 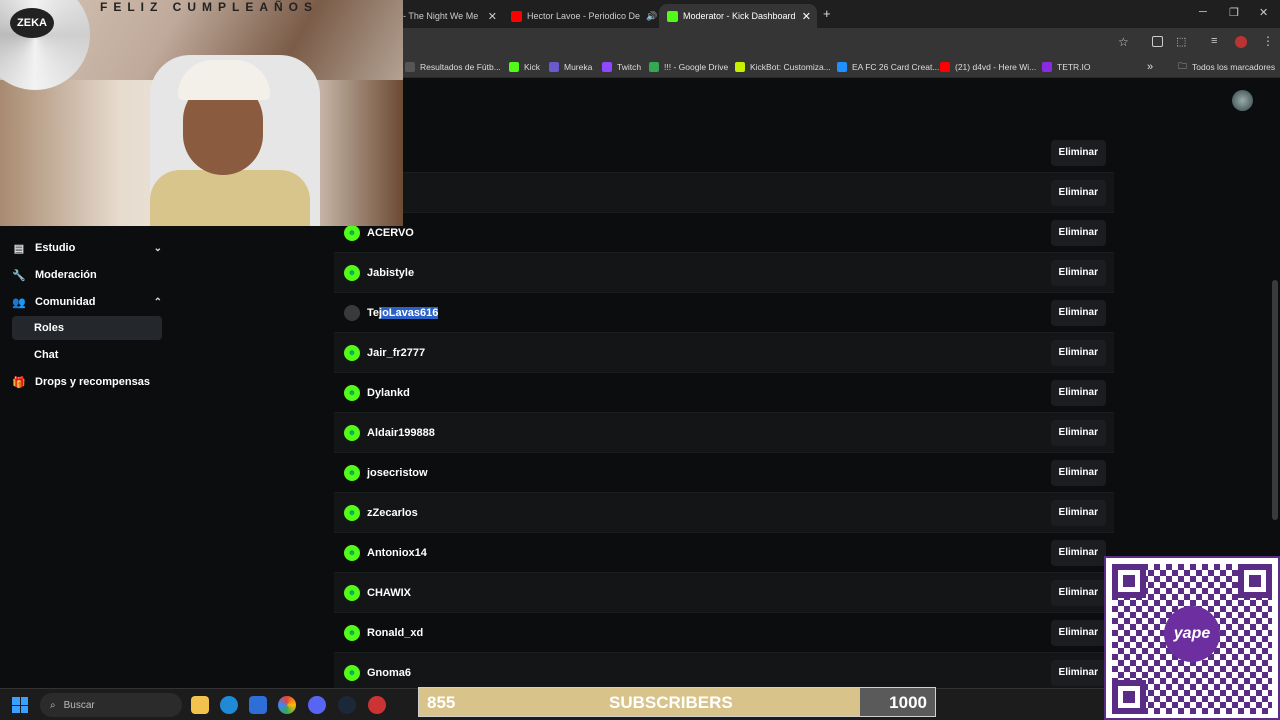 I want to click on list-item: ☻ Jair_fr2777 Eliminar, so click(x=724, y=353).